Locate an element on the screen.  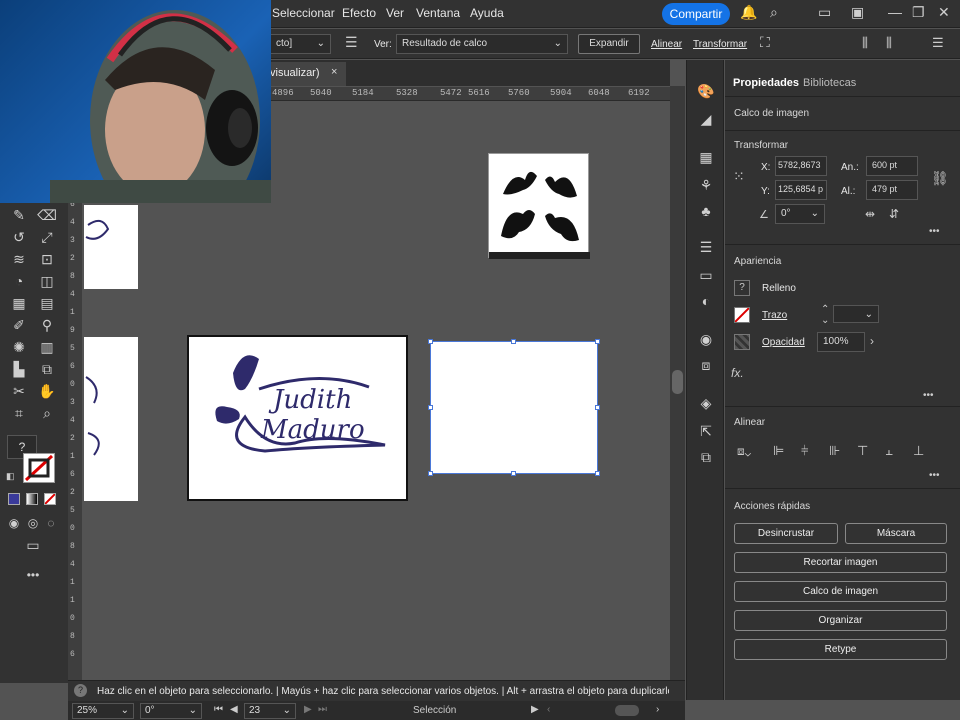
more-transform-options: ••• is located at coordinates (934, 231).